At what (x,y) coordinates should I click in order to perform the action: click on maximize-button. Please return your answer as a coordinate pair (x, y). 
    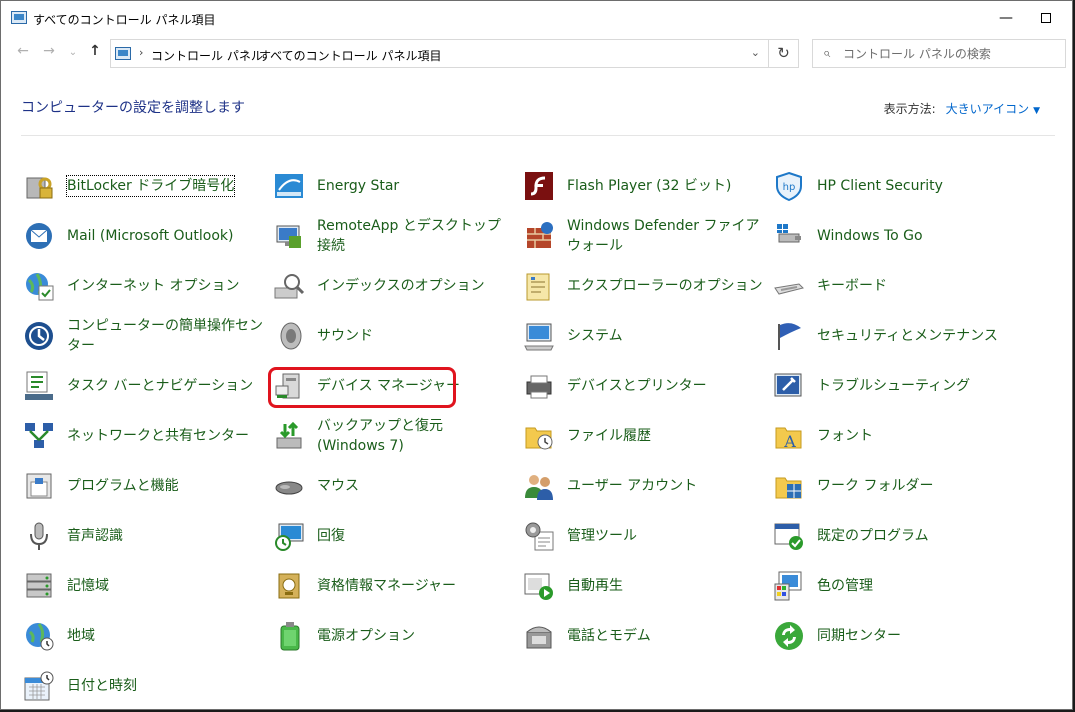
    Looking at the image, I should click on (1046, 18).